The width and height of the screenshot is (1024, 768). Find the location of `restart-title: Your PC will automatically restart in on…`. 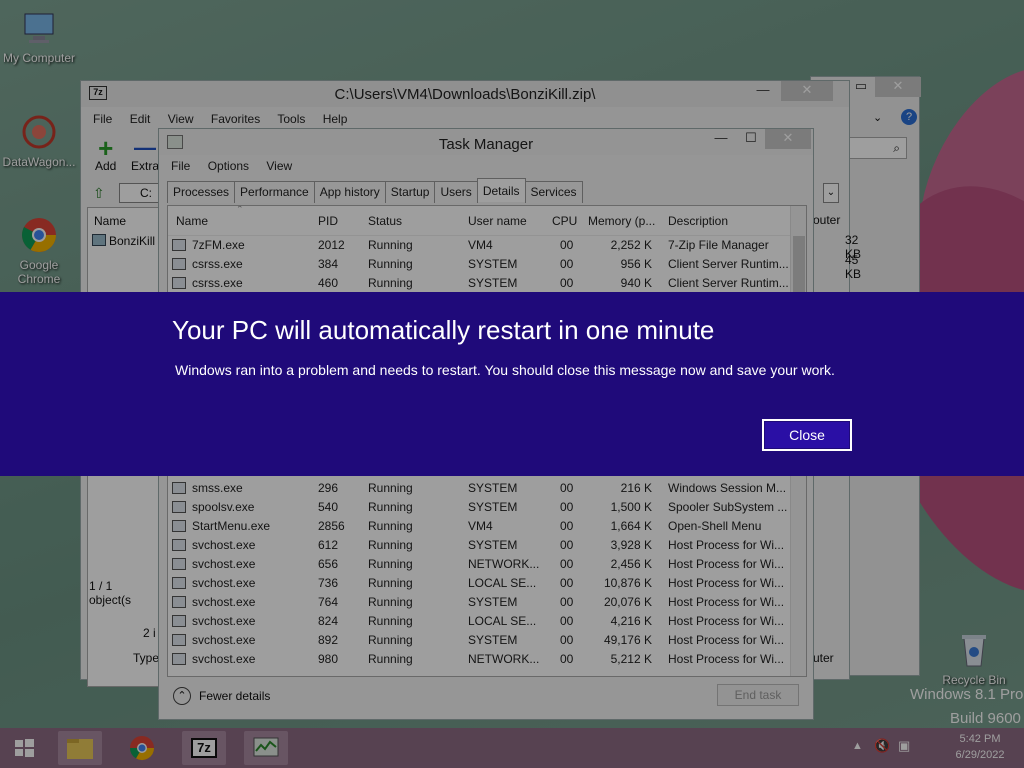

restart-title: Your PC will automatically restart in on… is located at coordinates (443, 330).